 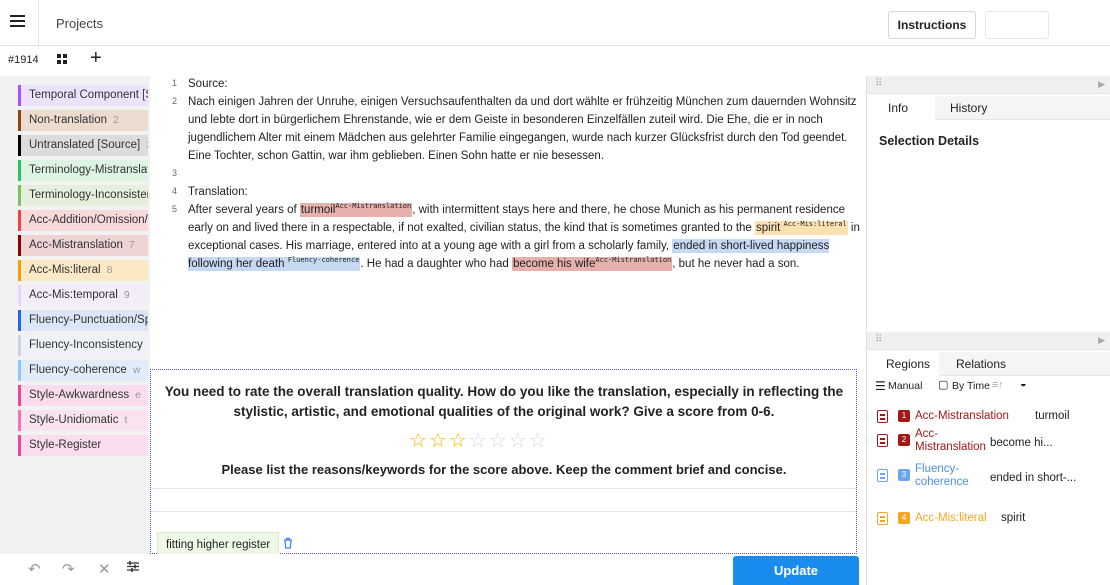 What do you see at coordinates (79, 395) in the screenshot?
I see `label-name: Style-Awkwardness` at bounding box center [79, 395].